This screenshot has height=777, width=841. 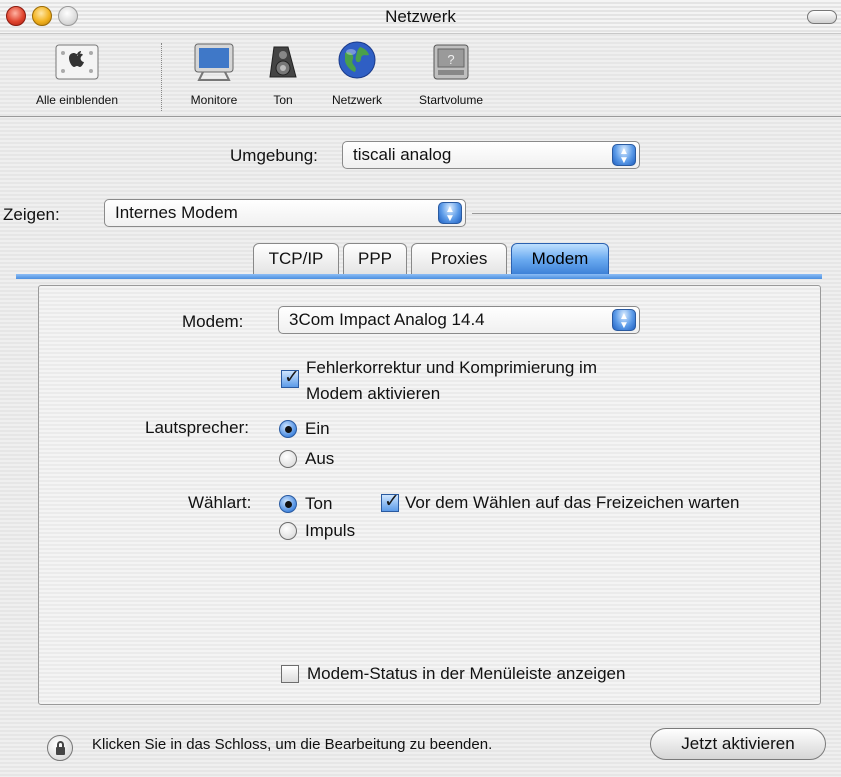 I want to click on toolbar-item-label: Ton, so click(x=283, y=100).